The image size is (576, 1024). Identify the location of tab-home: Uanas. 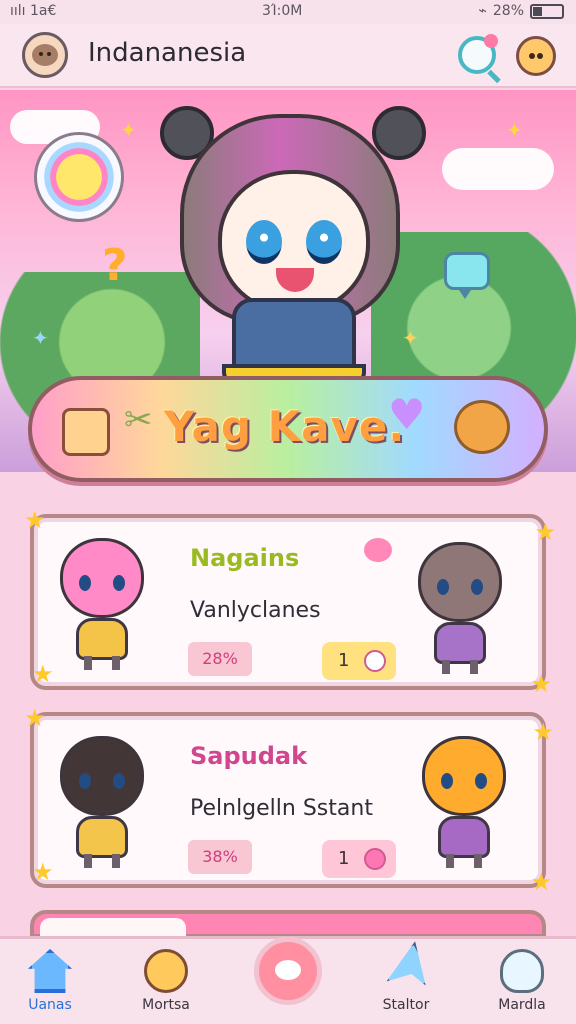
(50, 981).